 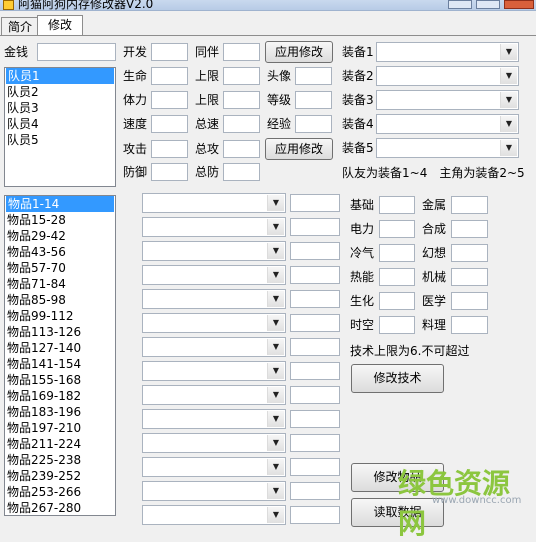 What do you see at coordinates (60, 268) in the screenshot?
I see `item-list-item: 物品57-70` at bounding box center [60, 268].